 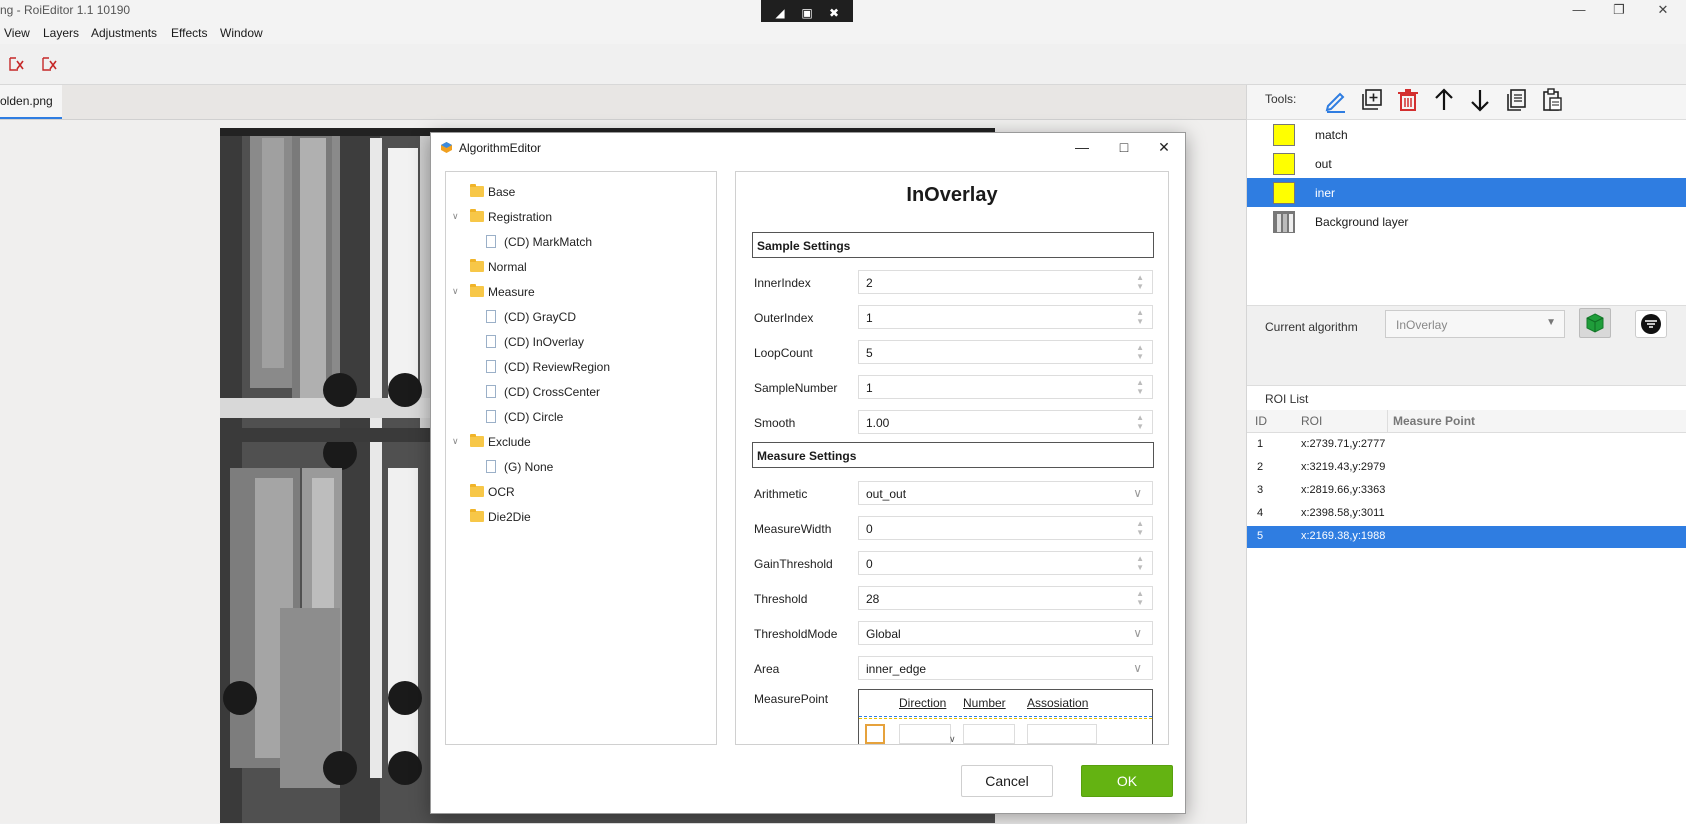 What do you see at coordinates (1005, 387) in the screenshot?
I see `sample-number-spinbox: 1 ▲ ▼` at bounding box center [1005, 387].